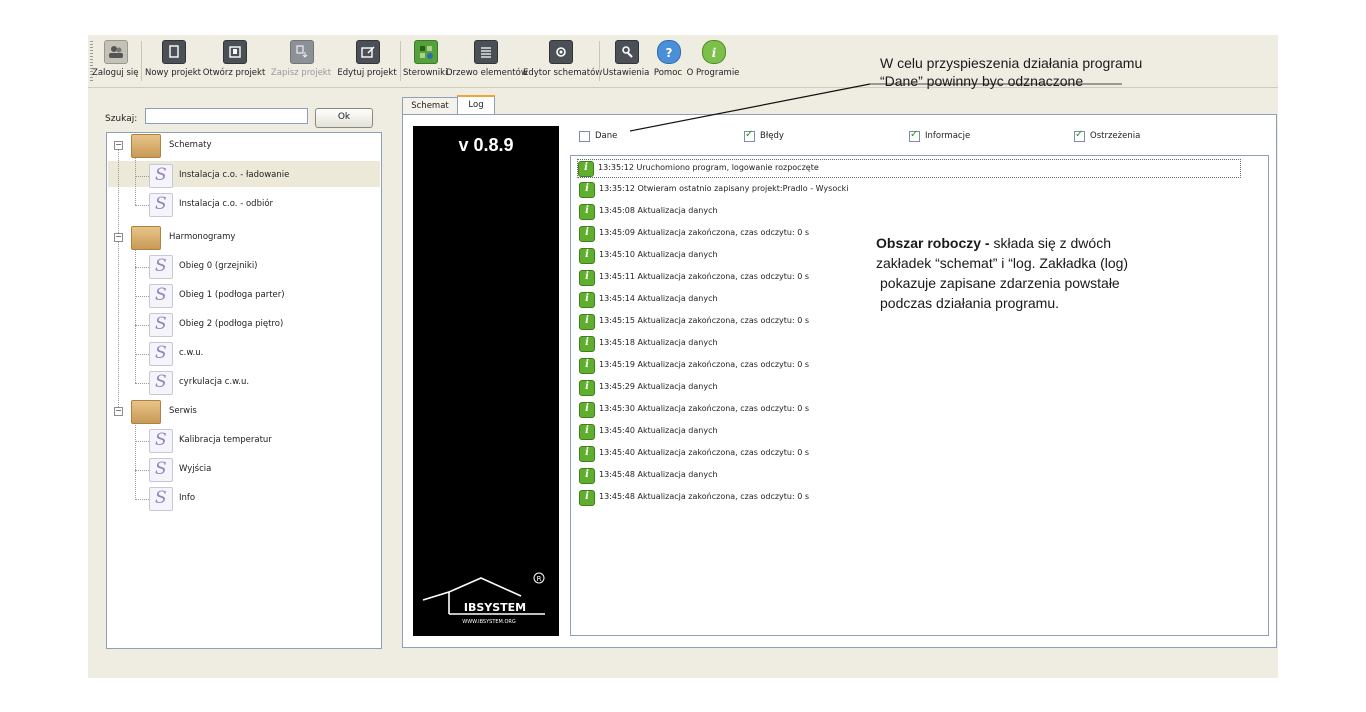  What do you see at coordinates (1050, 243) in the screenshot?
I see `annotation-line: składa się z dwóch` at bounding box center [1050, 243].